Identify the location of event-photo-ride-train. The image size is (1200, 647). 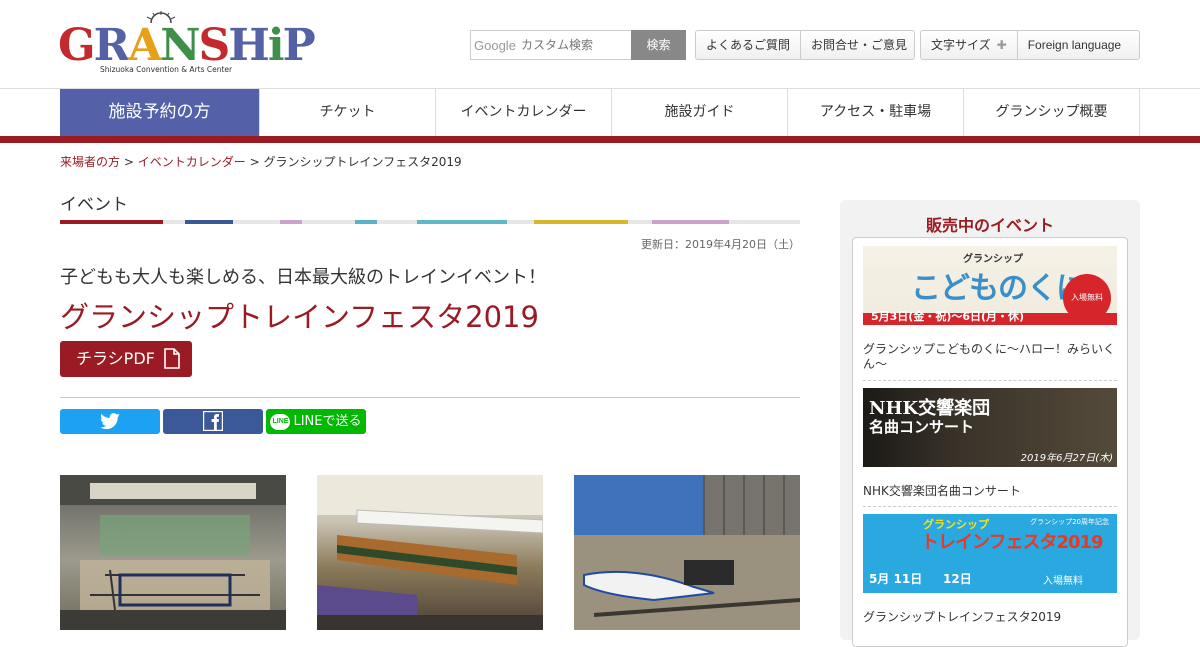
(687, 552).